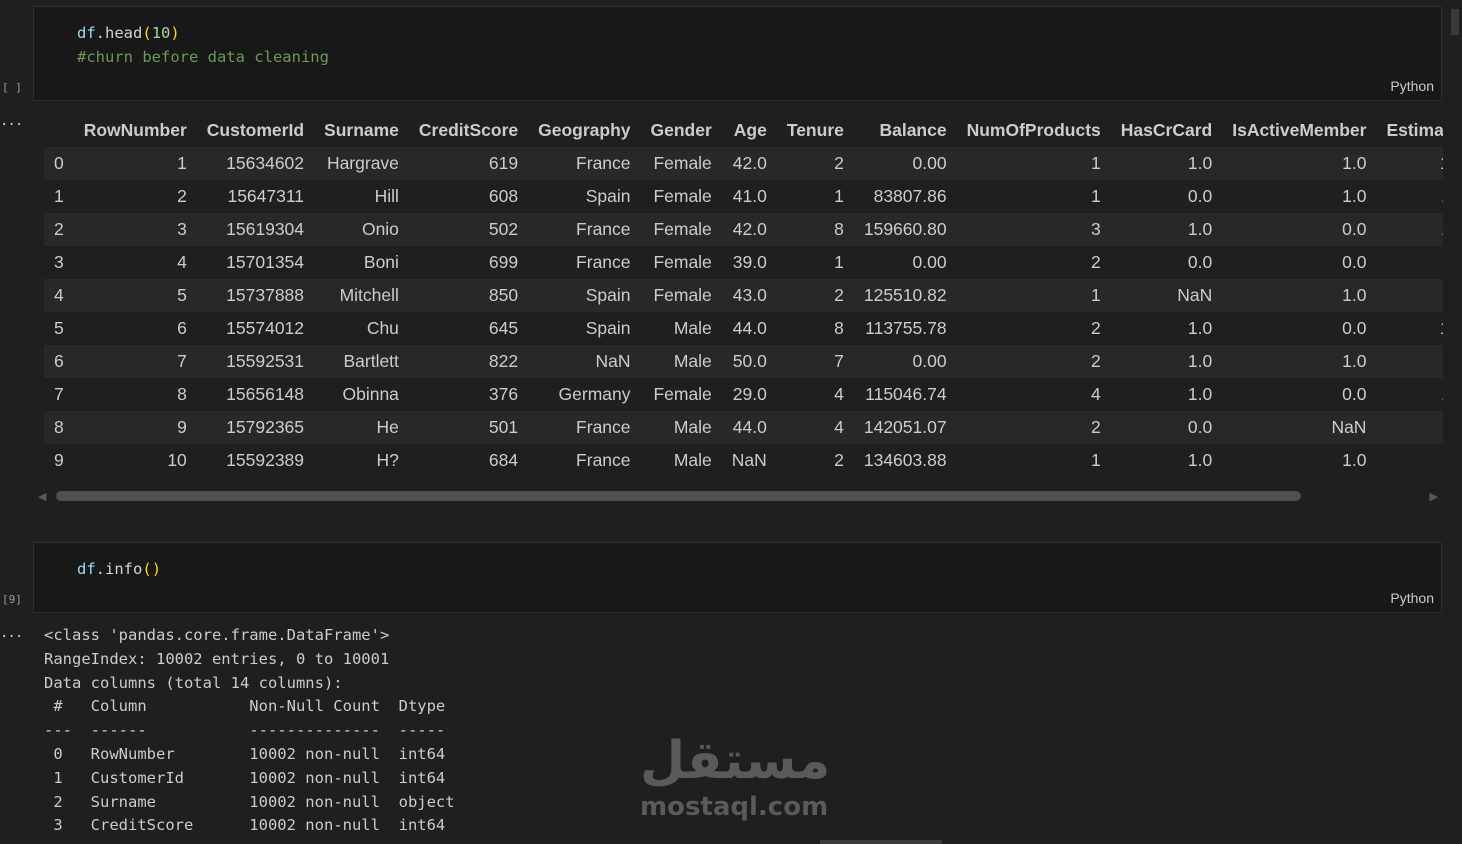 This screenshot has height=844, width=1462. I want to click on table-cell: 10062.80, so click(1409, 361).